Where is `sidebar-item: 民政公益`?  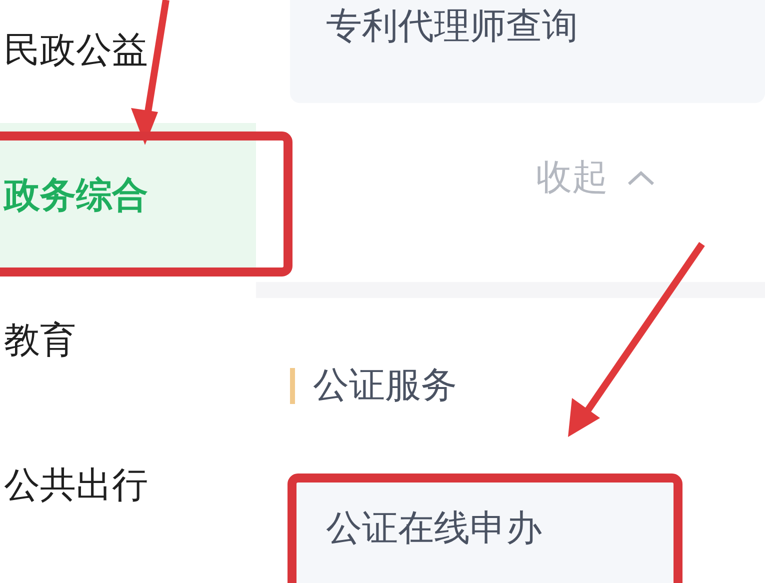 sidebar-item: 民政公益 is located at coordinates (128, 61).